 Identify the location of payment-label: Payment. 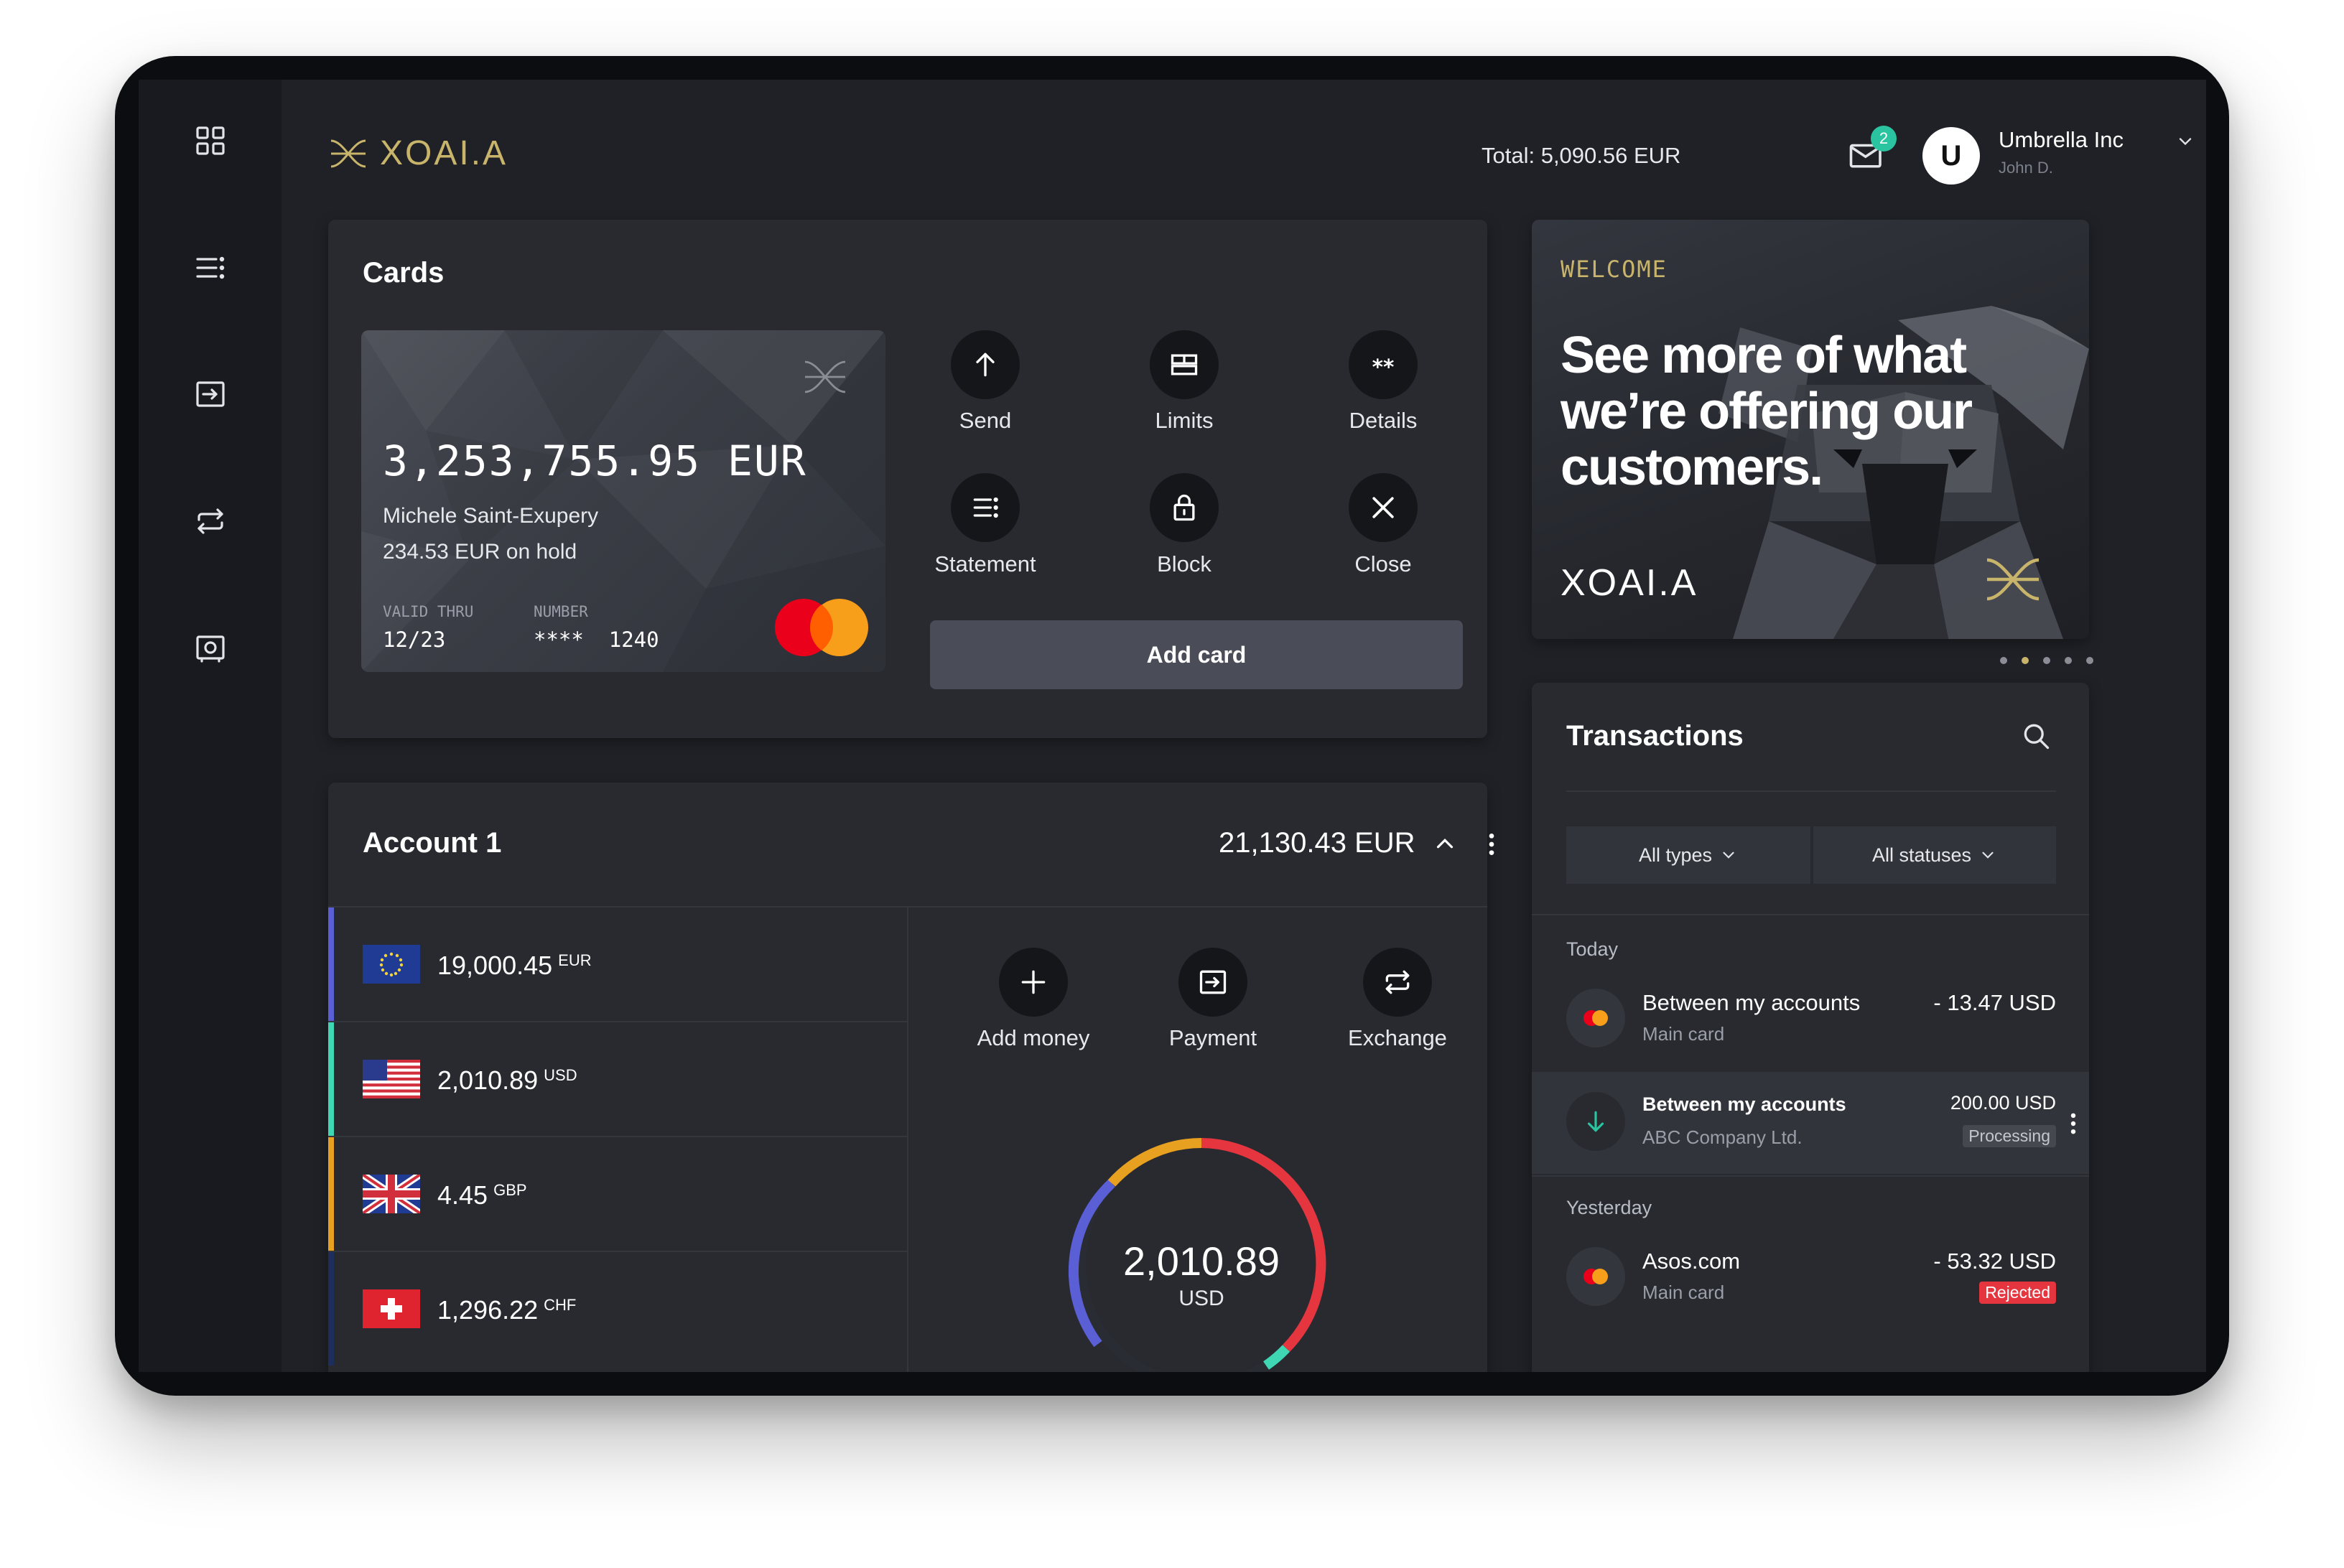
(1212, 1037).